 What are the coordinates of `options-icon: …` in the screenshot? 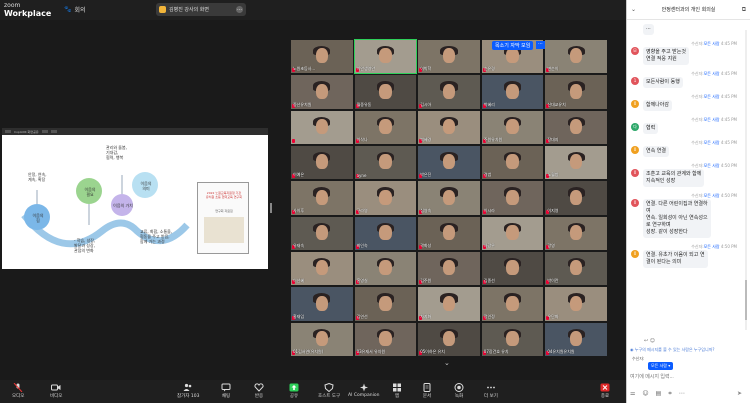 It's located at (239, 9).